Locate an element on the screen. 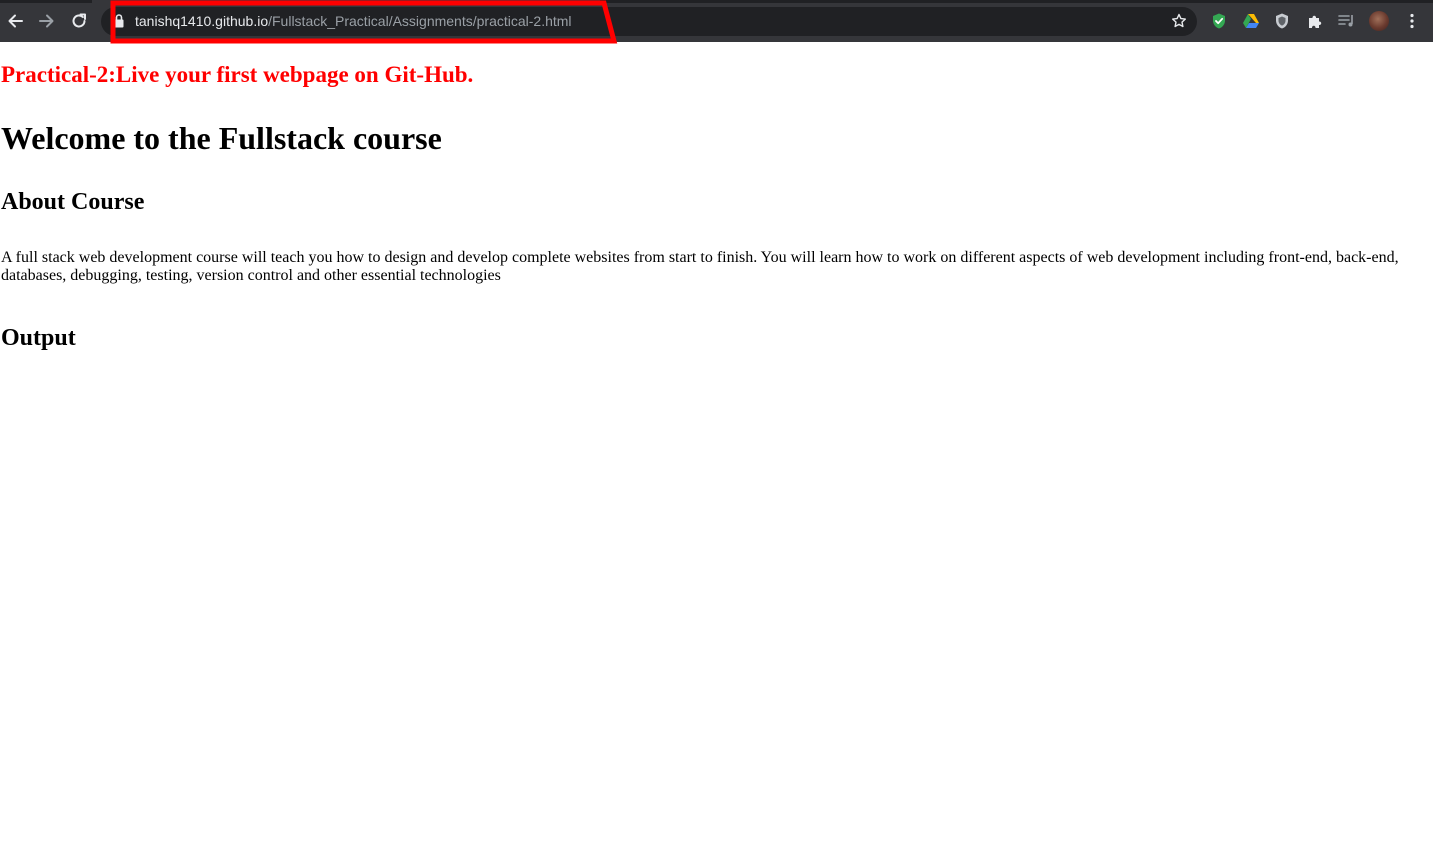 The width and height of the screenshot is (1433, 861). browser-menu-button is located at coordinates (1412, 21).